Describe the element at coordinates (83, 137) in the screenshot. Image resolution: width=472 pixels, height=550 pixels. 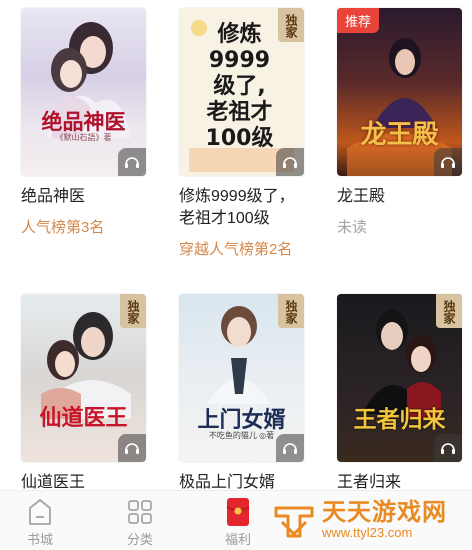
I see `cover-author: 《默山石語》著` at that location.